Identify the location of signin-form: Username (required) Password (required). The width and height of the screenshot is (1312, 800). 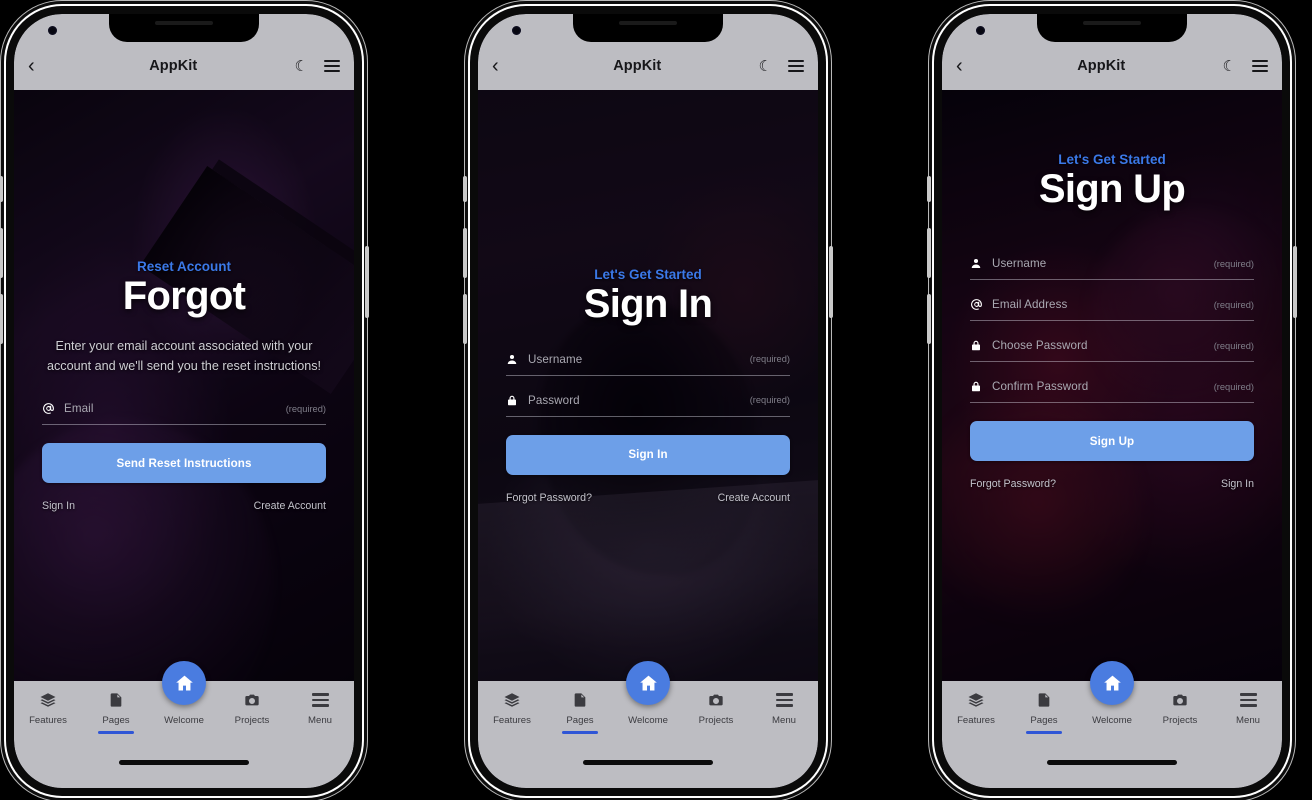
(648, 428).